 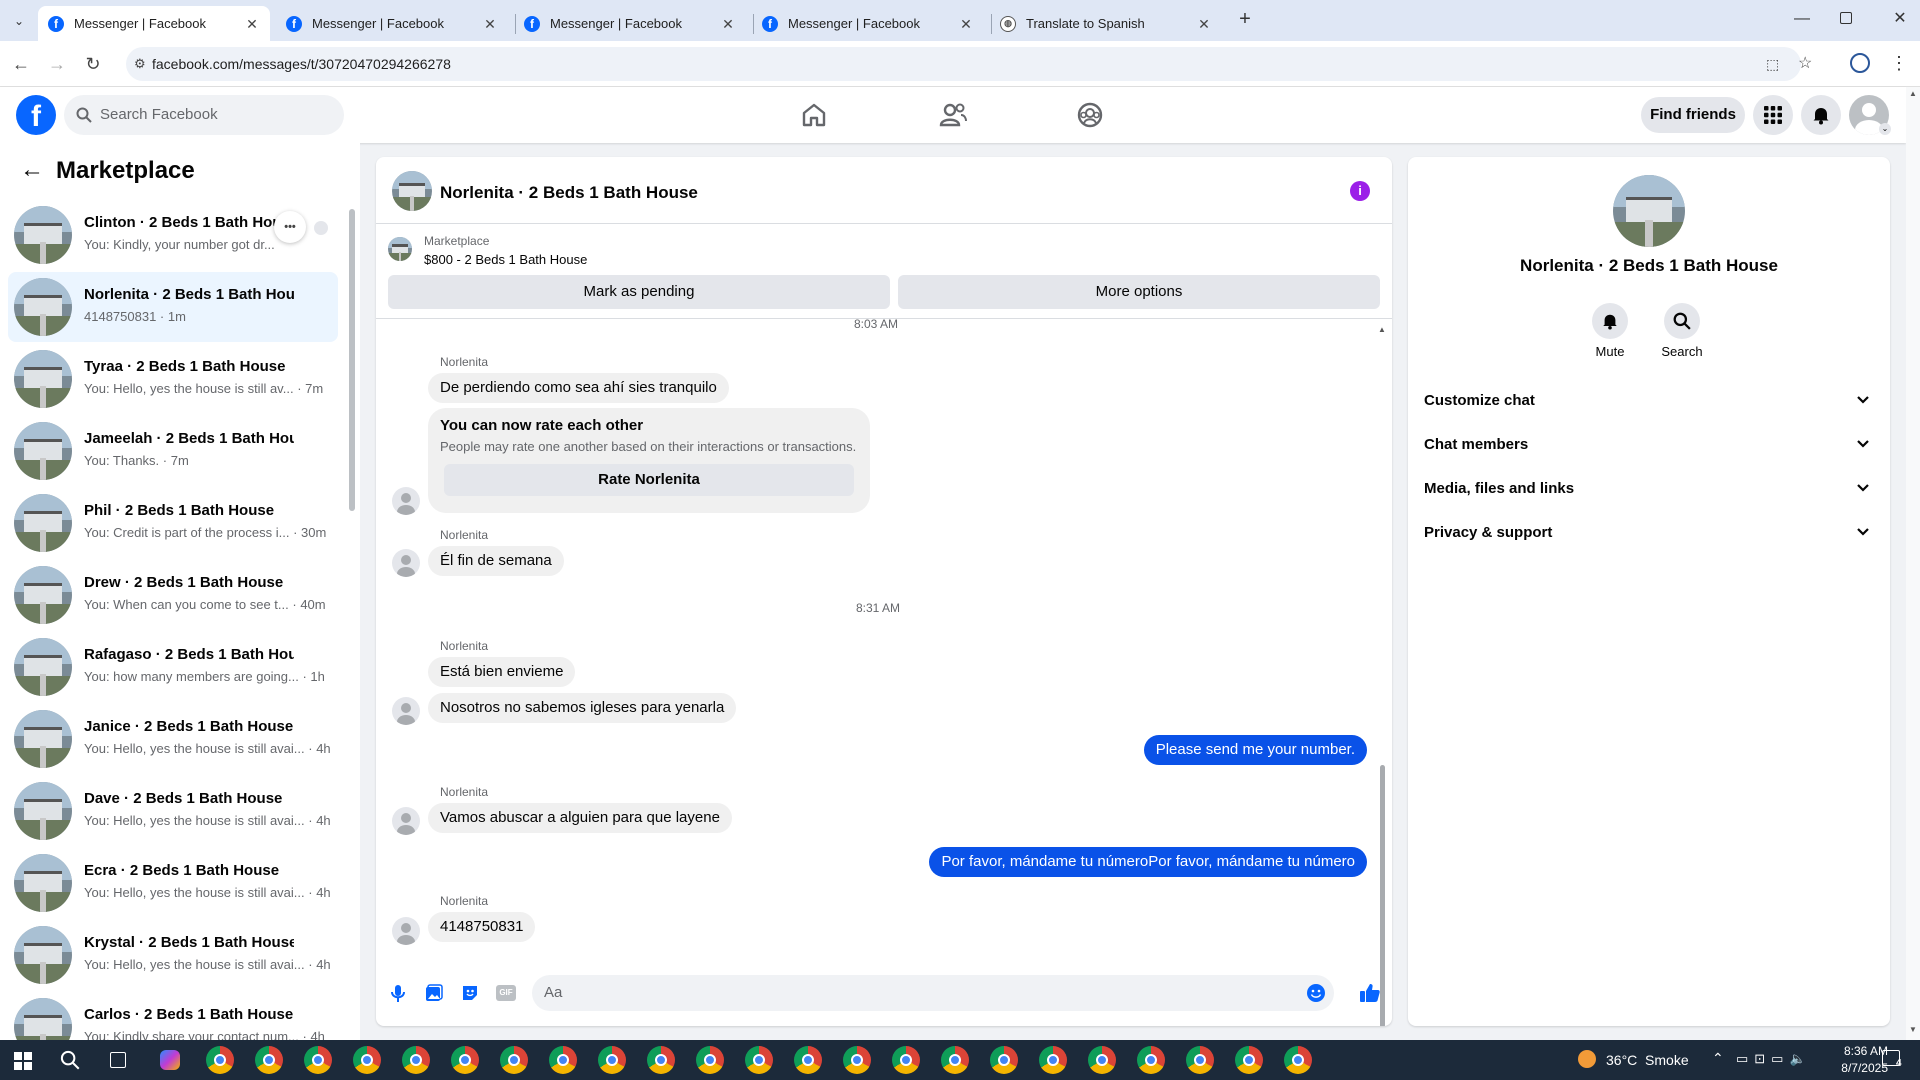 I want to click on more-options-button: More options, so click(x=1139, y=292).